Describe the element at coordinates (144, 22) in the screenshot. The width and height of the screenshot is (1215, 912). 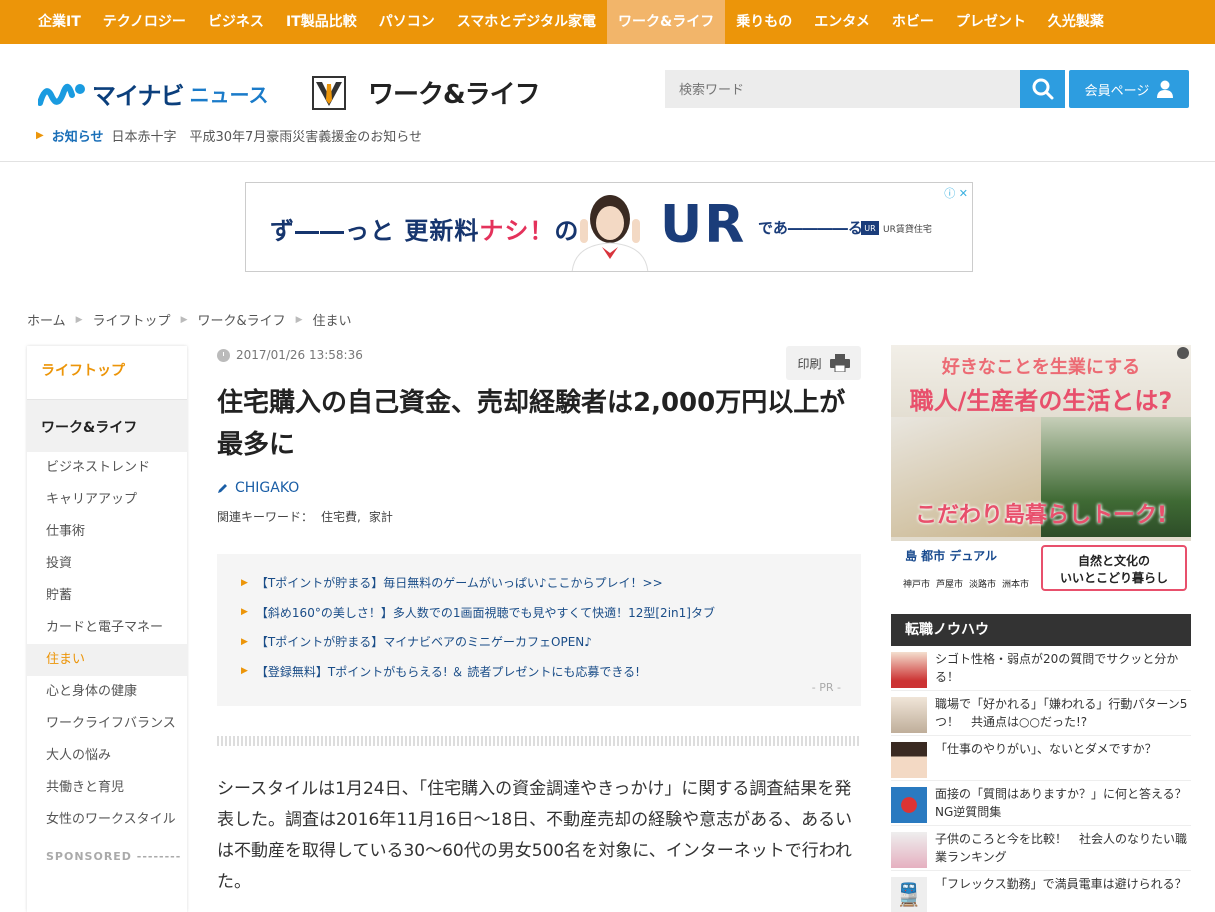
I see `nav-item-technology: テクノロジー` at that location.